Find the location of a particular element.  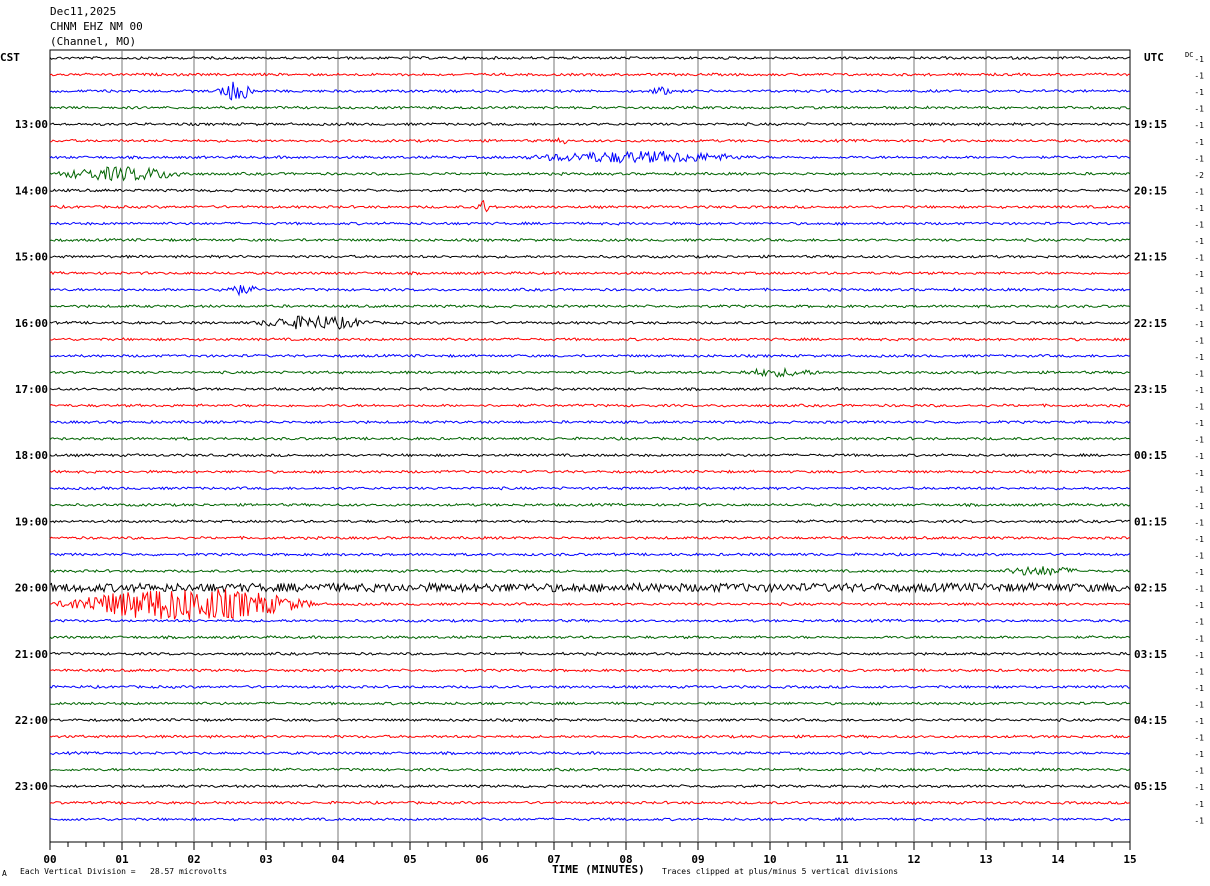

left-hour-label: 13:00 is located at coordinates (31, 124).